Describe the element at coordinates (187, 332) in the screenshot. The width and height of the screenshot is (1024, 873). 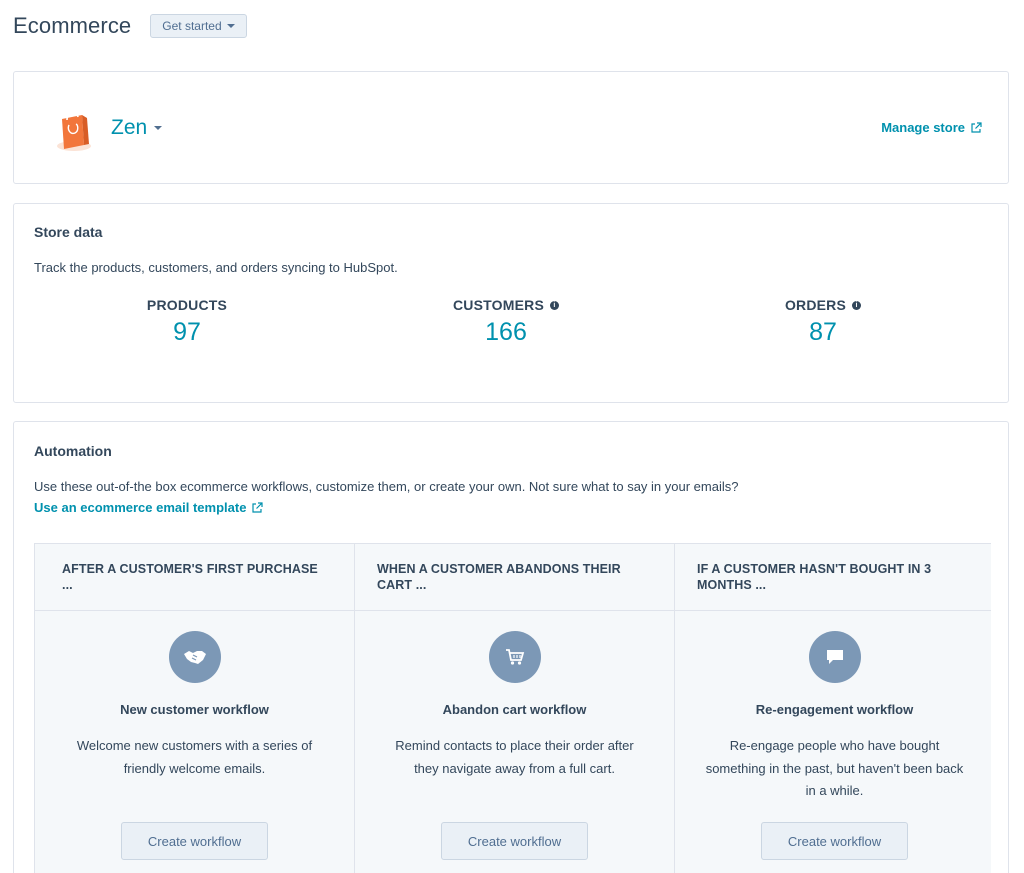
I see `stat-value: 97` at that location.